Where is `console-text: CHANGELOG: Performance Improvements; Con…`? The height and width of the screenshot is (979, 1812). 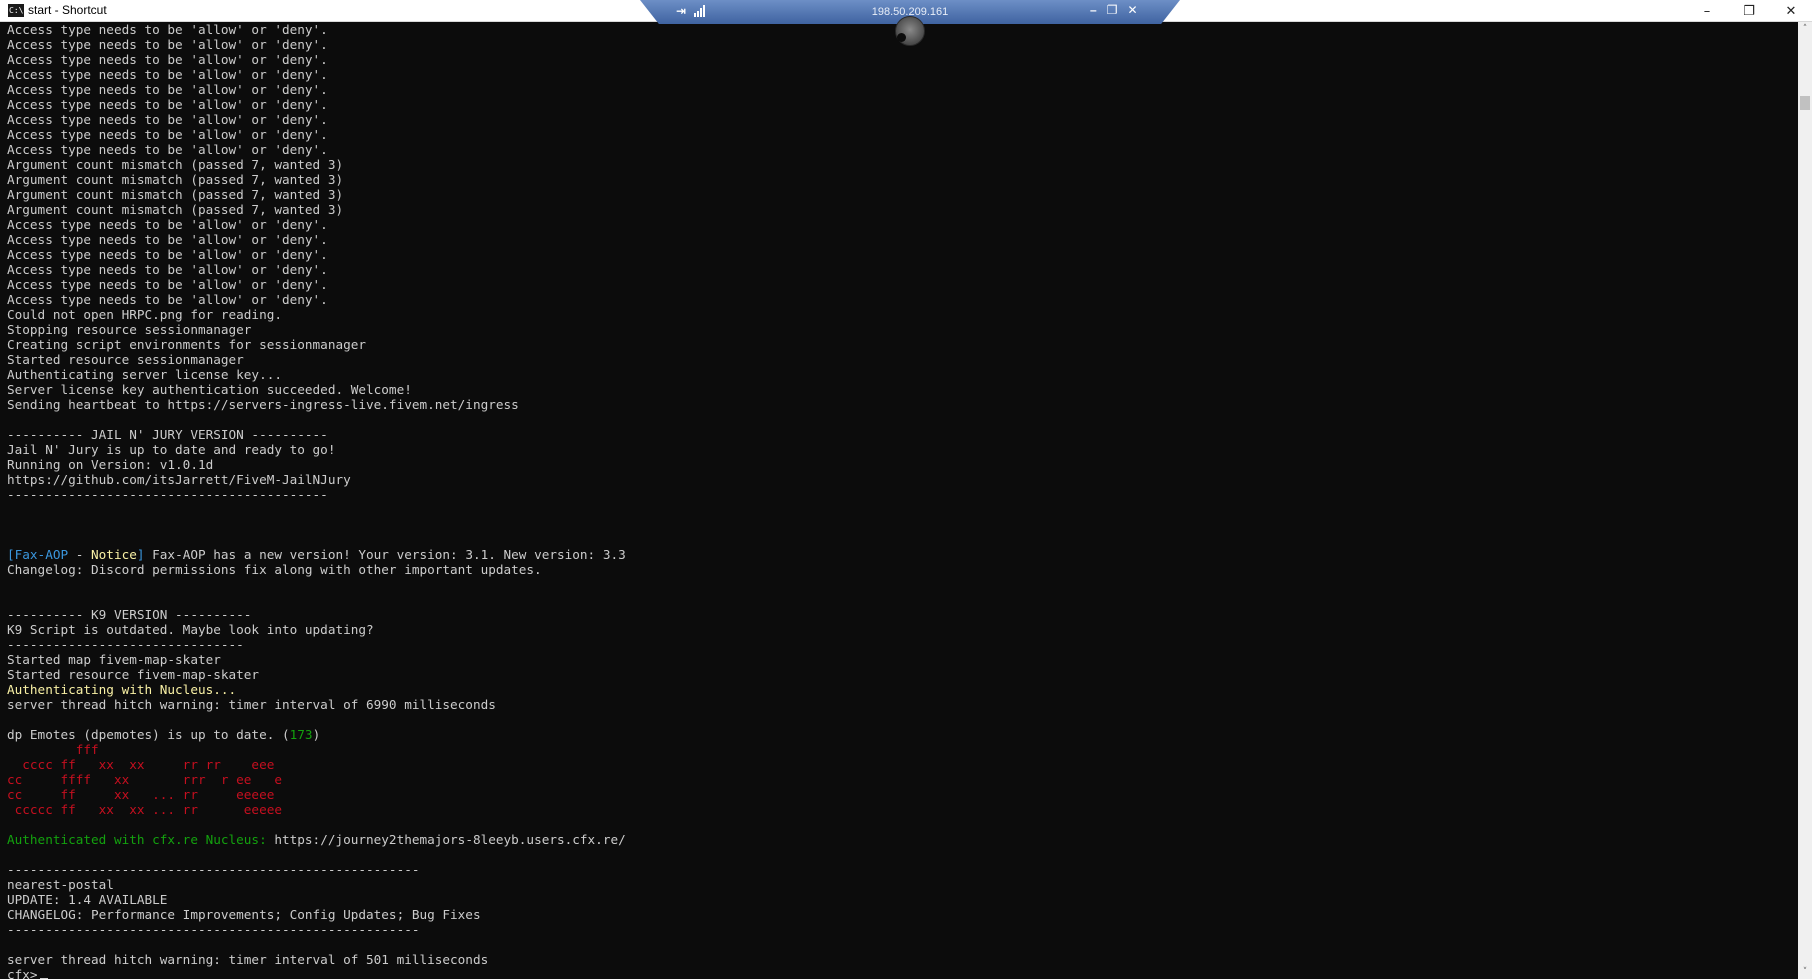 console-text: CHANGELOG: Performance Improvements; Con… is located at coordinates (244, 914).